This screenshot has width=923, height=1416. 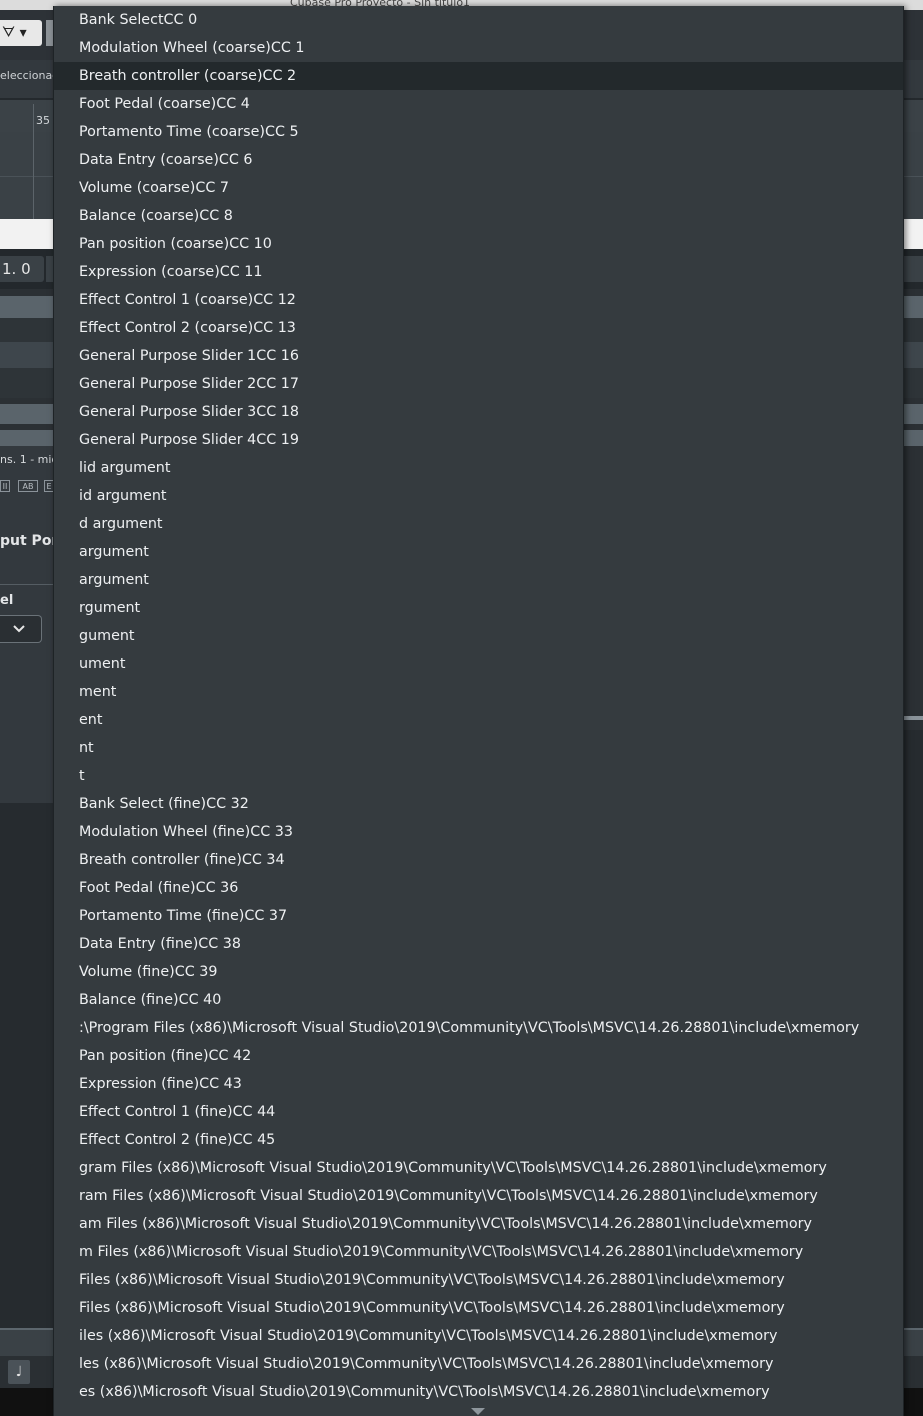 I want to click on dropdown-item: Pan position (fine)CC 42, so click(x=478, y=1056).